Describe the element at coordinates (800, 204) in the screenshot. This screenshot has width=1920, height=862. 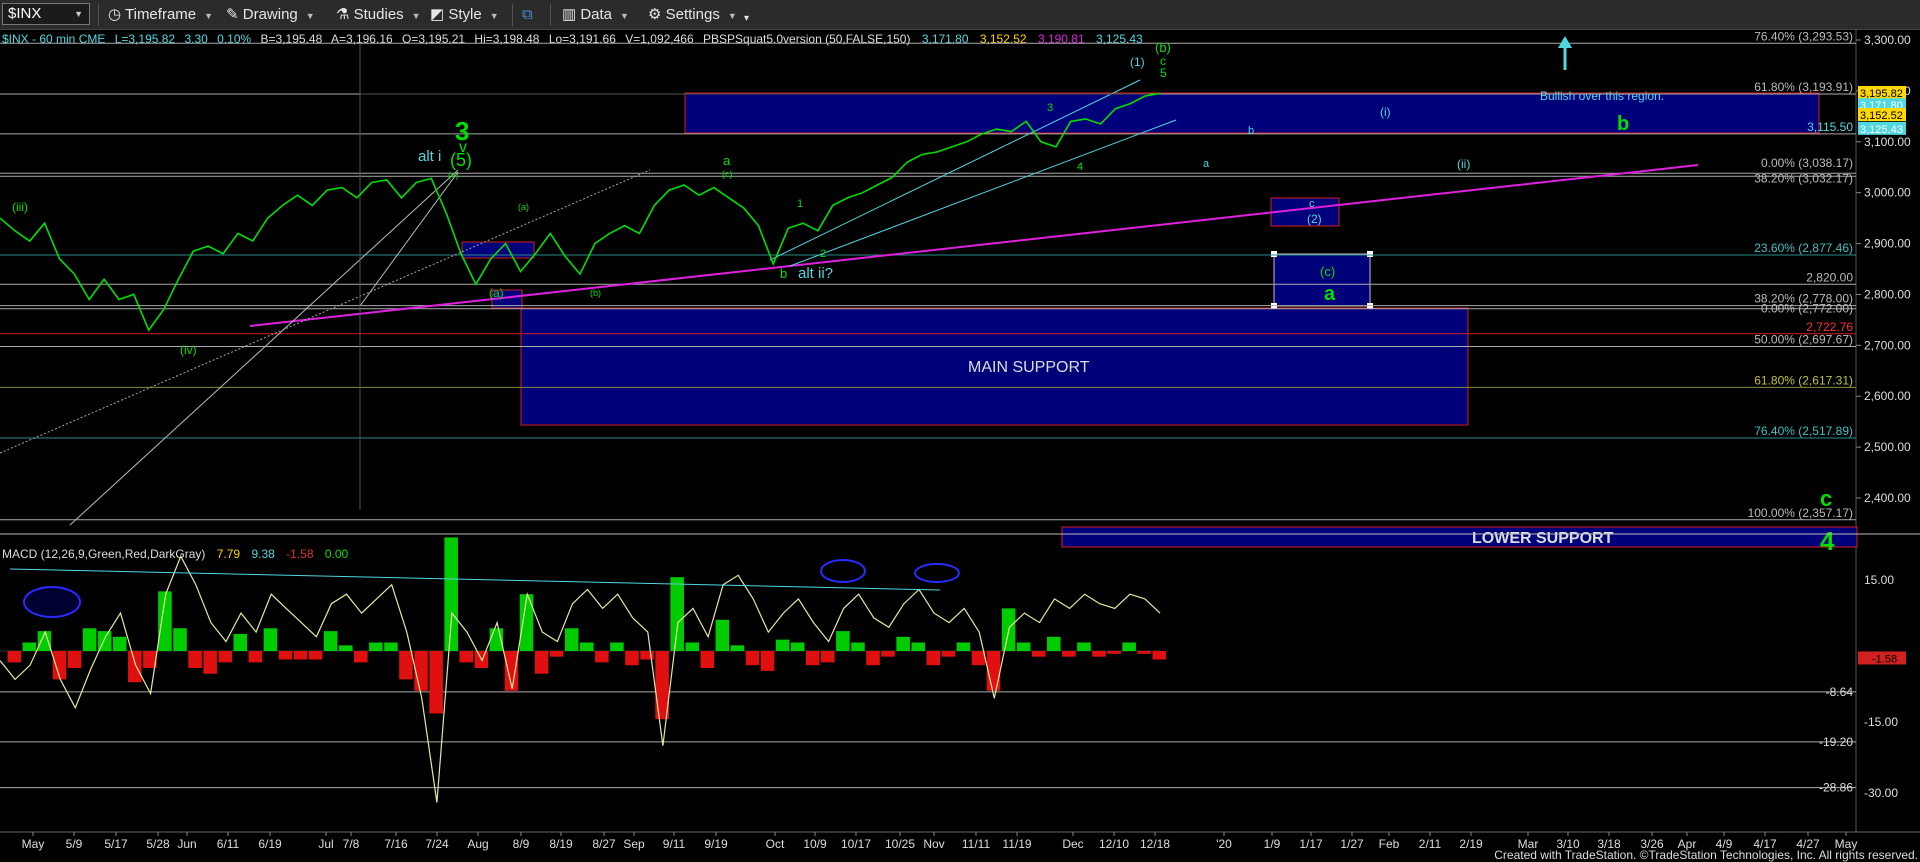
I see `wave-1-small-label: 1` at that location.